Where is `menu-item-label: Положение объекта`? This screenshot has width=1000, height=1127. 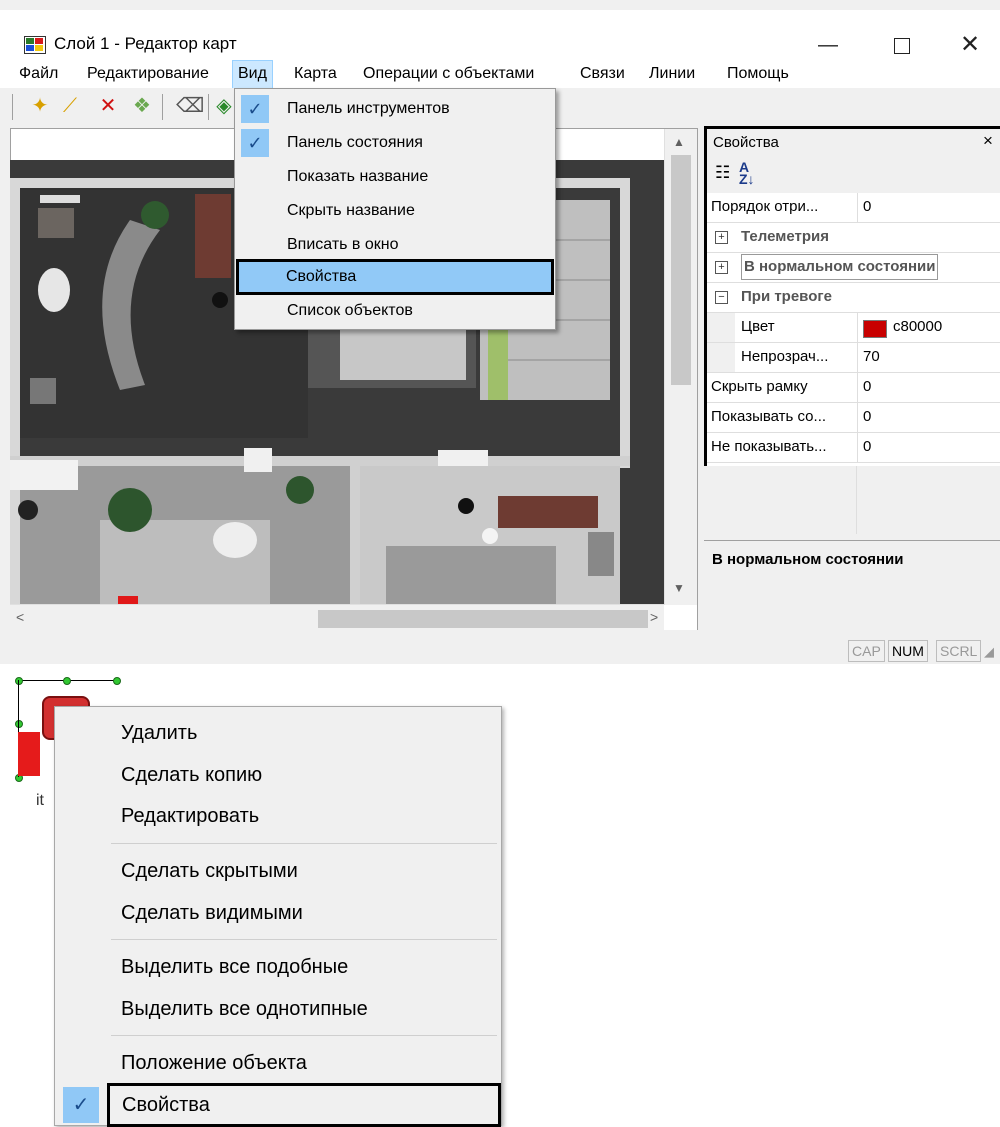
menu-item-label: Положение объекта is located at coordinates (214, 1063).